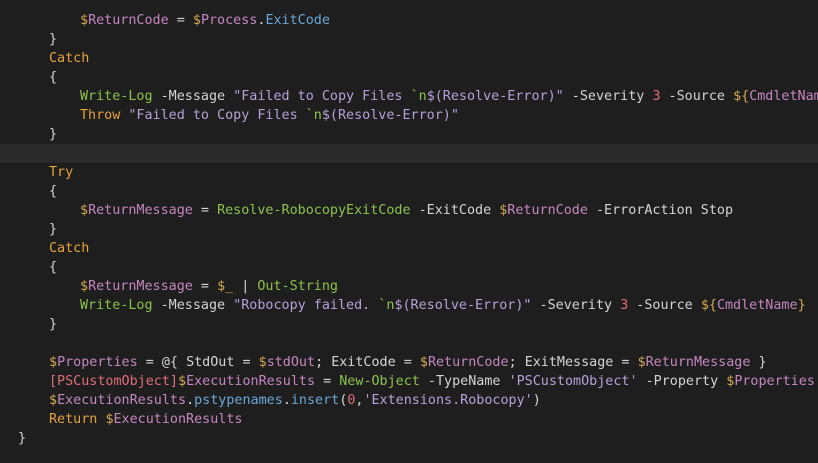 The height and width of the screenshot is (463, 818). What do you see at coordinates (455, 210) in the screenshot?
I see `code-token: -ExitCode` at bounding box center [455, 210].